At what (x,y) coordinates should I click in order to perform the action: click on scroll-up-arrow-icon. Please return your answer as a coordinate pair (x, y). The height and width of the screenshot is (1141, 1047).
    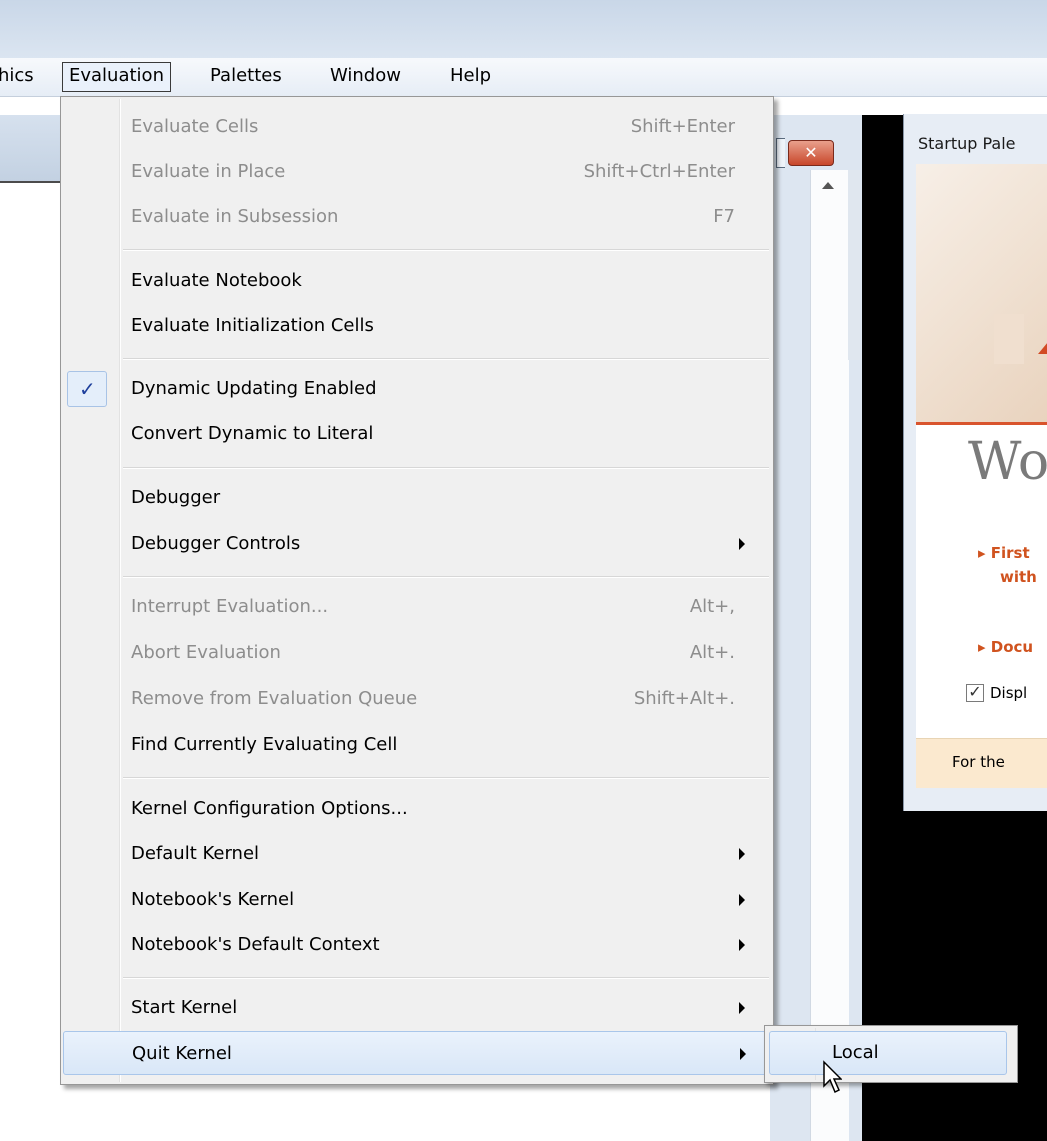
    Looking at the image, I should click on (828, 185).